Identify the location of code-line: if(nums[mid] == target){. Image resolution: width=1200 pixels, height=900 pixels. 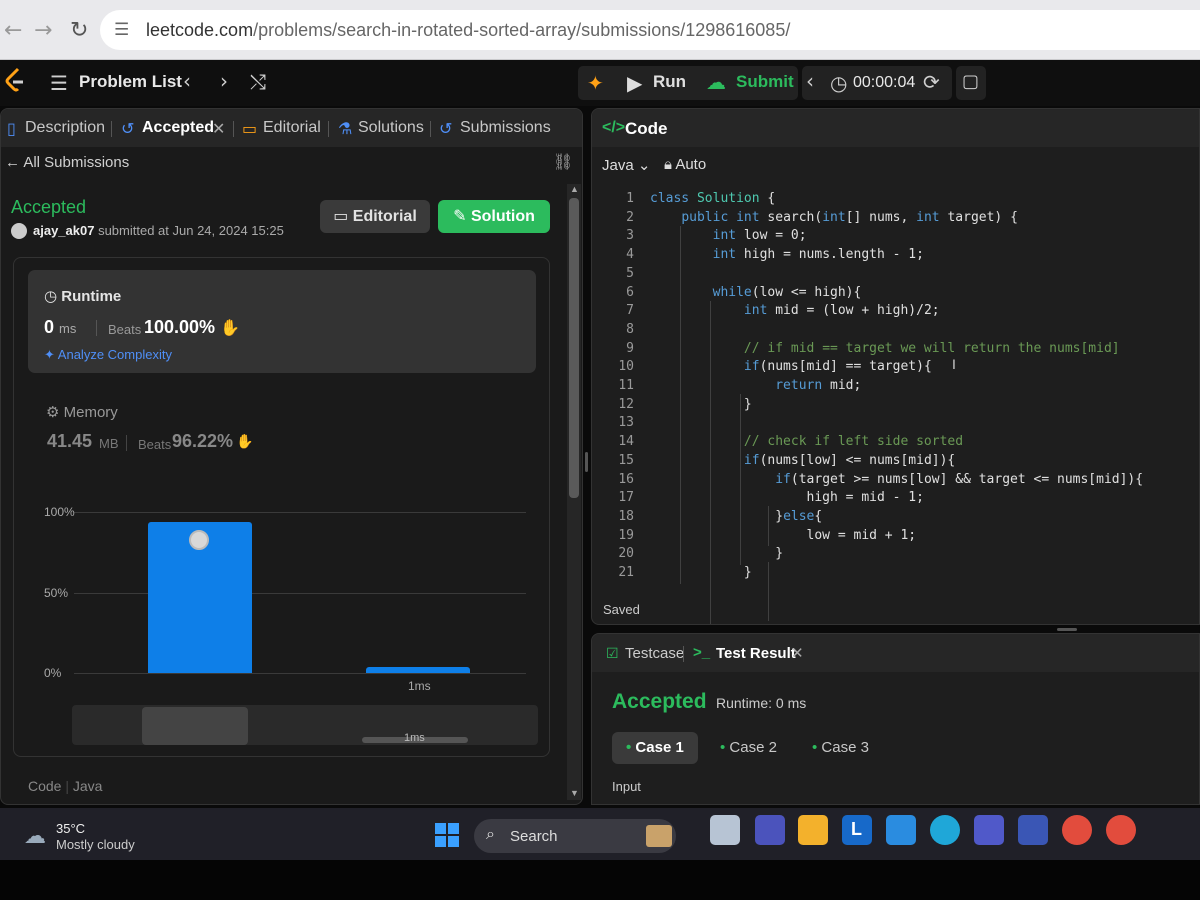
(791, 366).